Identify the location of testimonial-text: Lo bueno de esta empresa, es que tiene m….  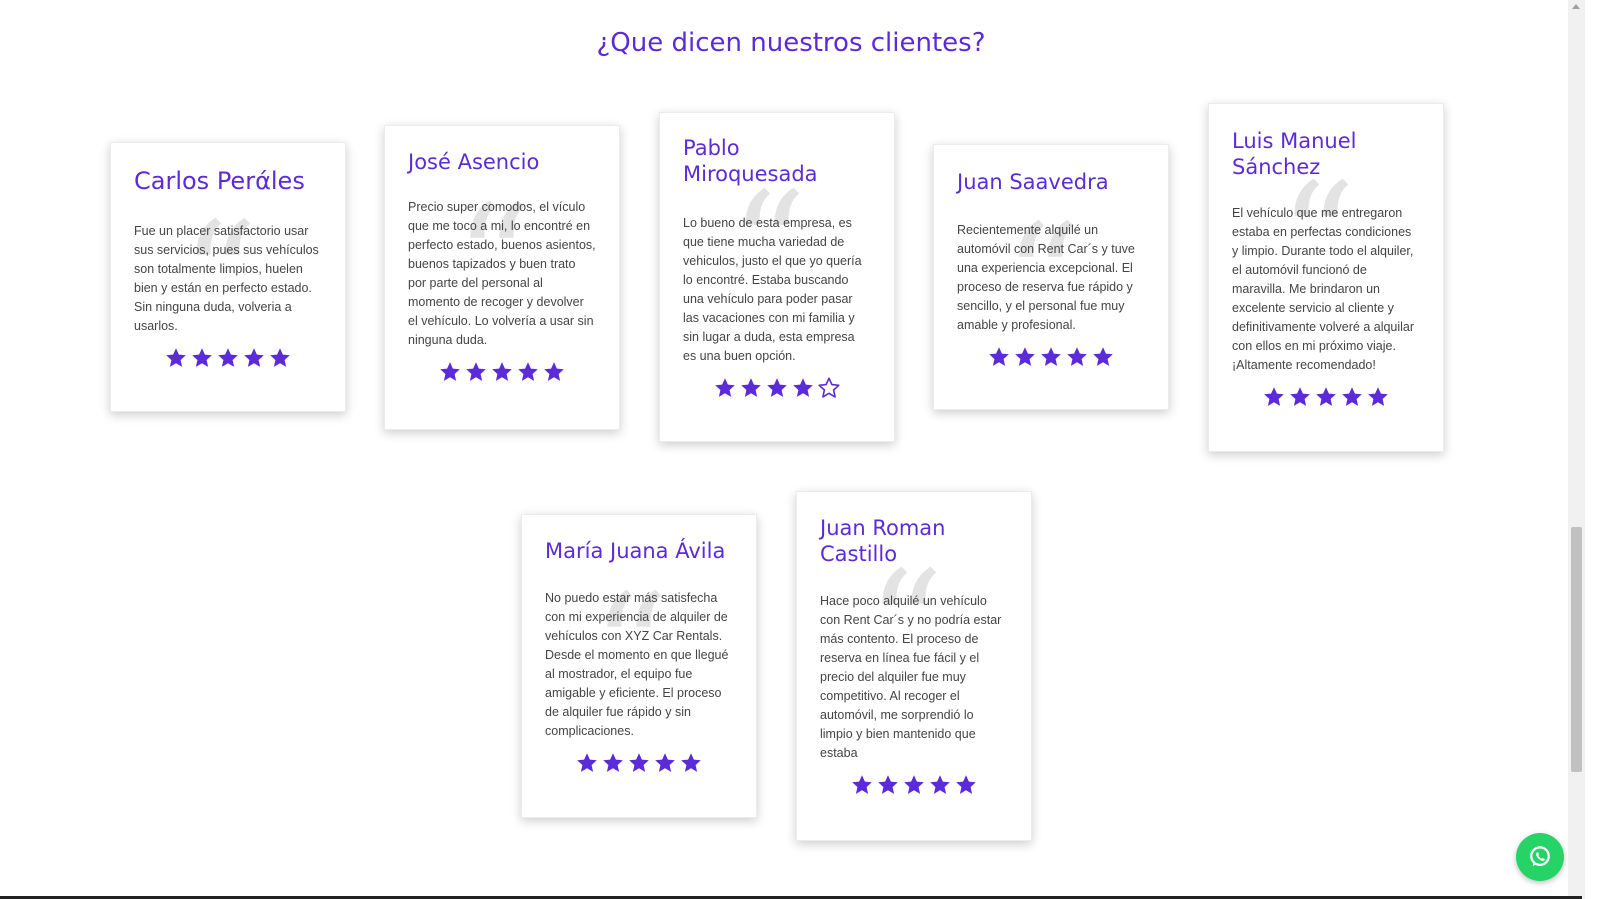
(772, 289).